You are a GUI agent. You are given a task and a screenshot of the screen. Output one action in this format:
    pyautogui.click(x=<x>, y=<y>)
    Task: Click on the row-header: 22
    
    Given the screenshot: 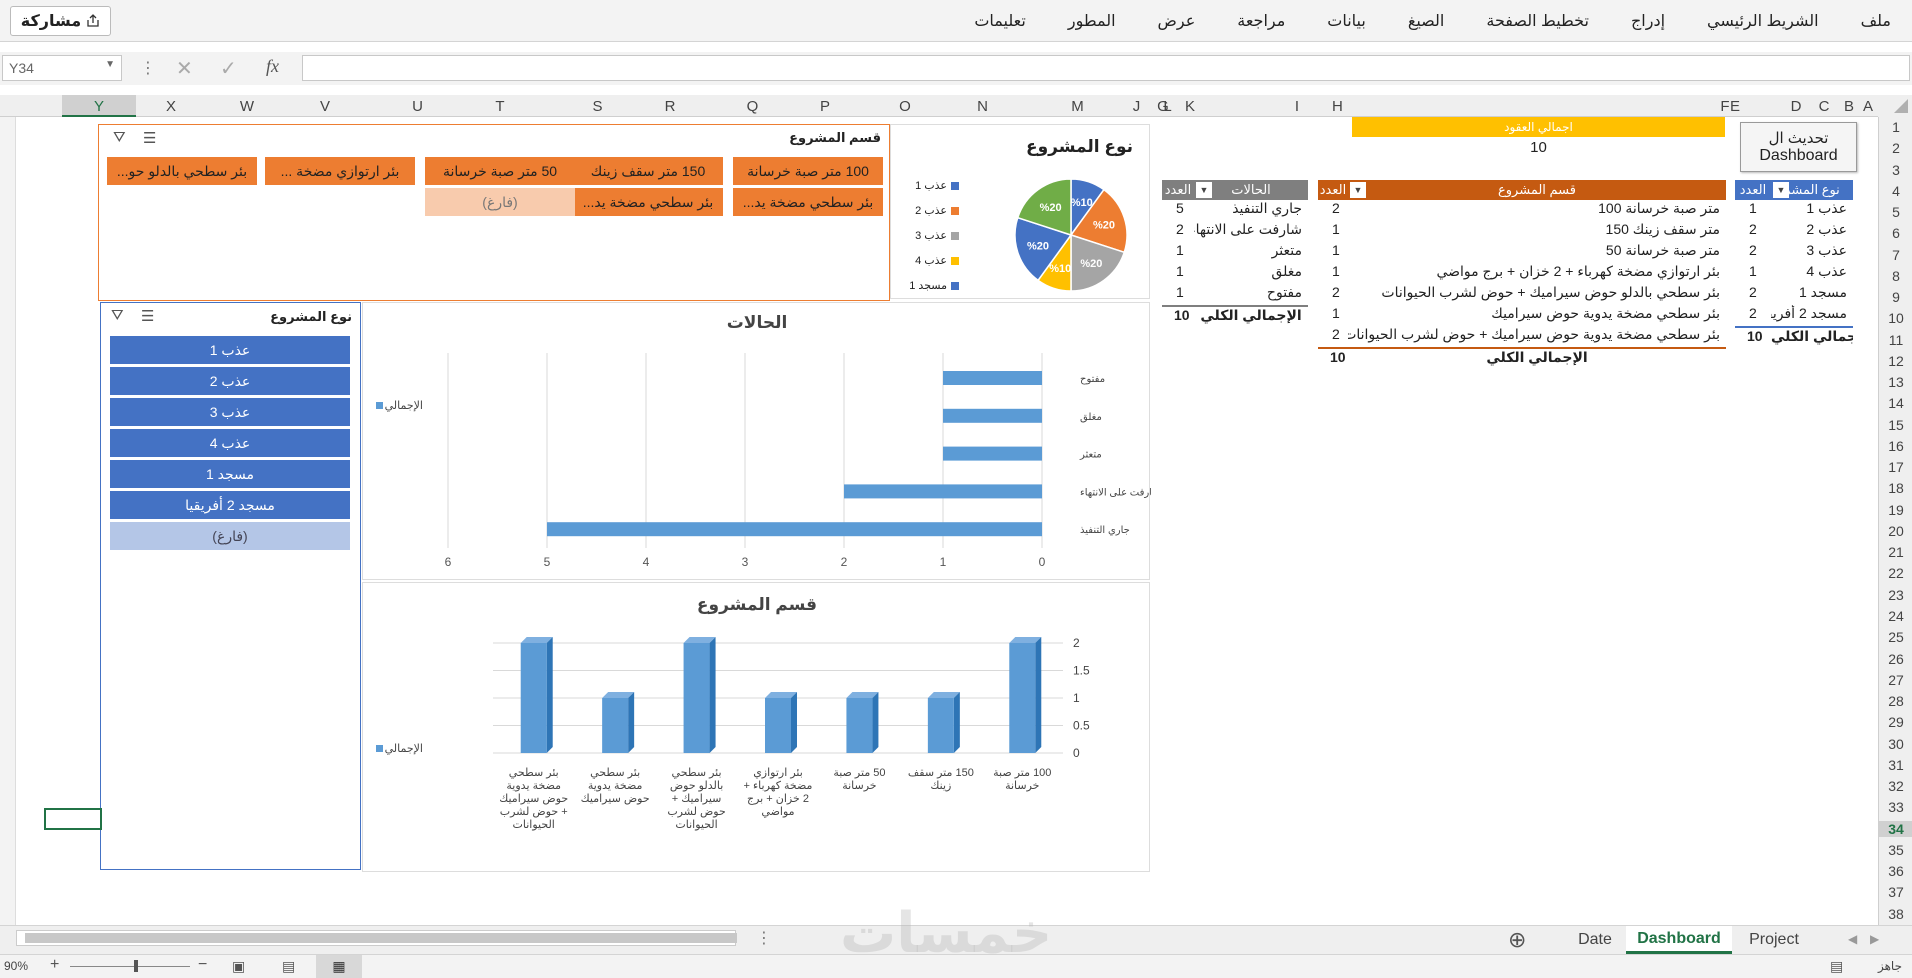 What is the action you would take?
    pyautogui.click(x=1895, y=573)
    